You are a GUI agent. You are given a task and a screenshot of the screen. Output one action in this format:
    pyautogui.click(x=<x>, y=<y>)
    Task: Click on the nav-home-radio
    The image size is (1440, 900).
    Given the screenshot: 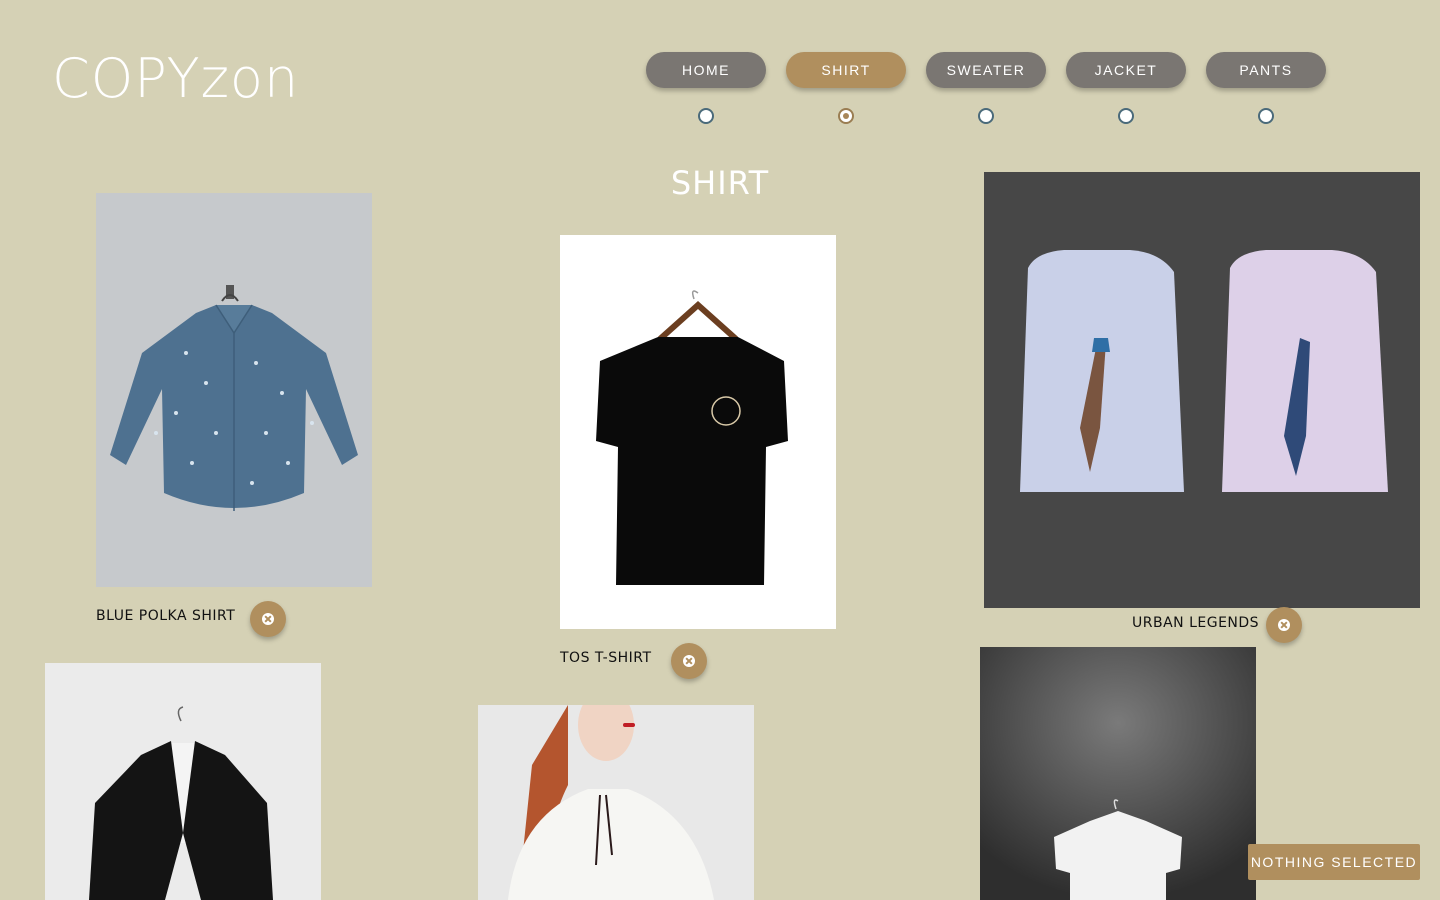 What is the action you would take?
    pyautogui.click(x=706, y=116)
    